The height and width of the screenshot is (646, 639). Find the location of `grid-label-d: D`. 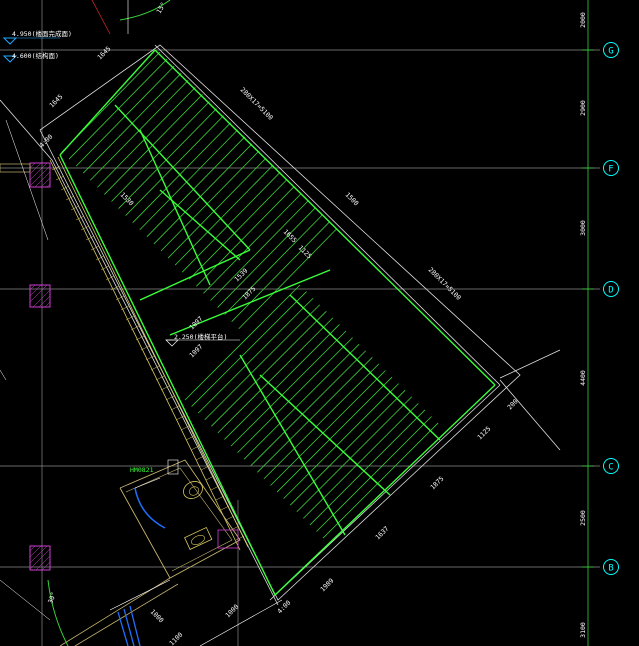

grid-label-d: D is located at coordinates (610, 291).